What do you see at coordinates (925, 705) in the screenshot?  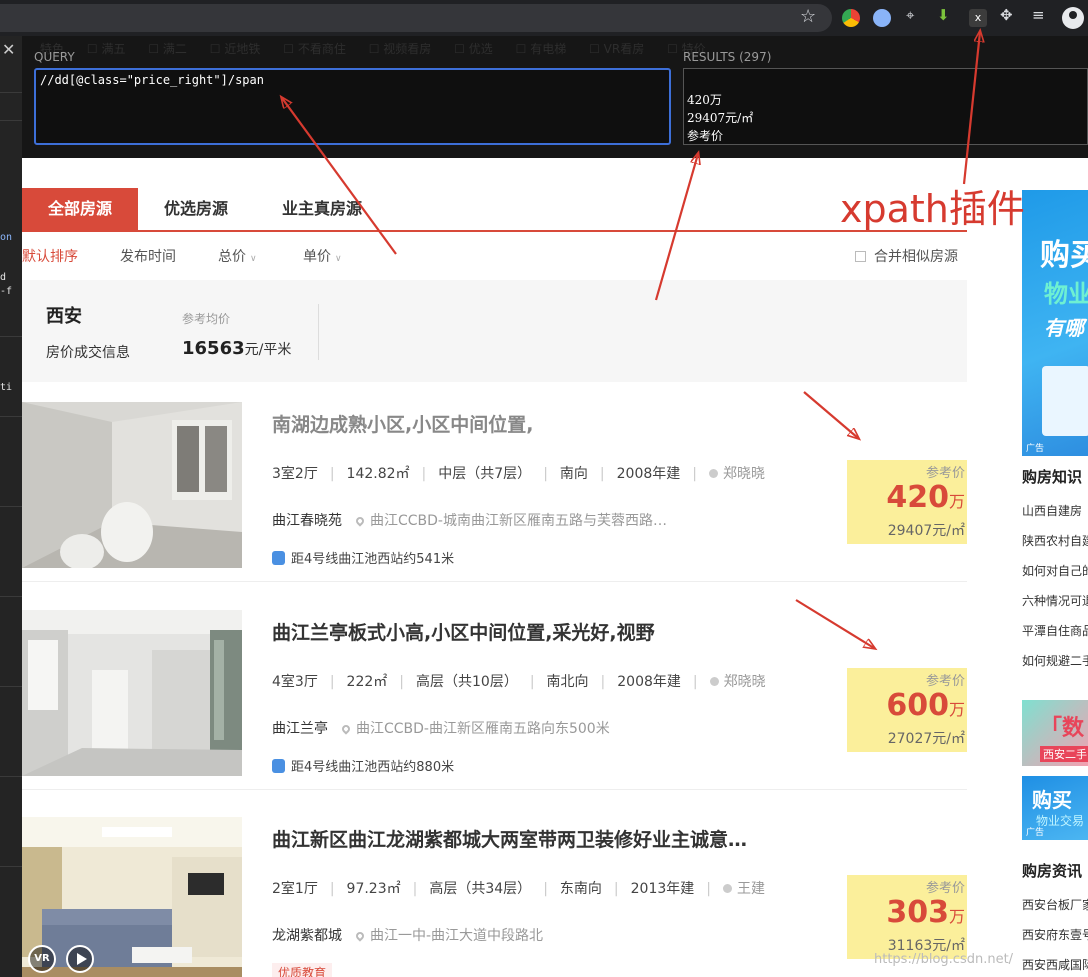 I see `total-price: 600万` at bounding box center [925, 705].